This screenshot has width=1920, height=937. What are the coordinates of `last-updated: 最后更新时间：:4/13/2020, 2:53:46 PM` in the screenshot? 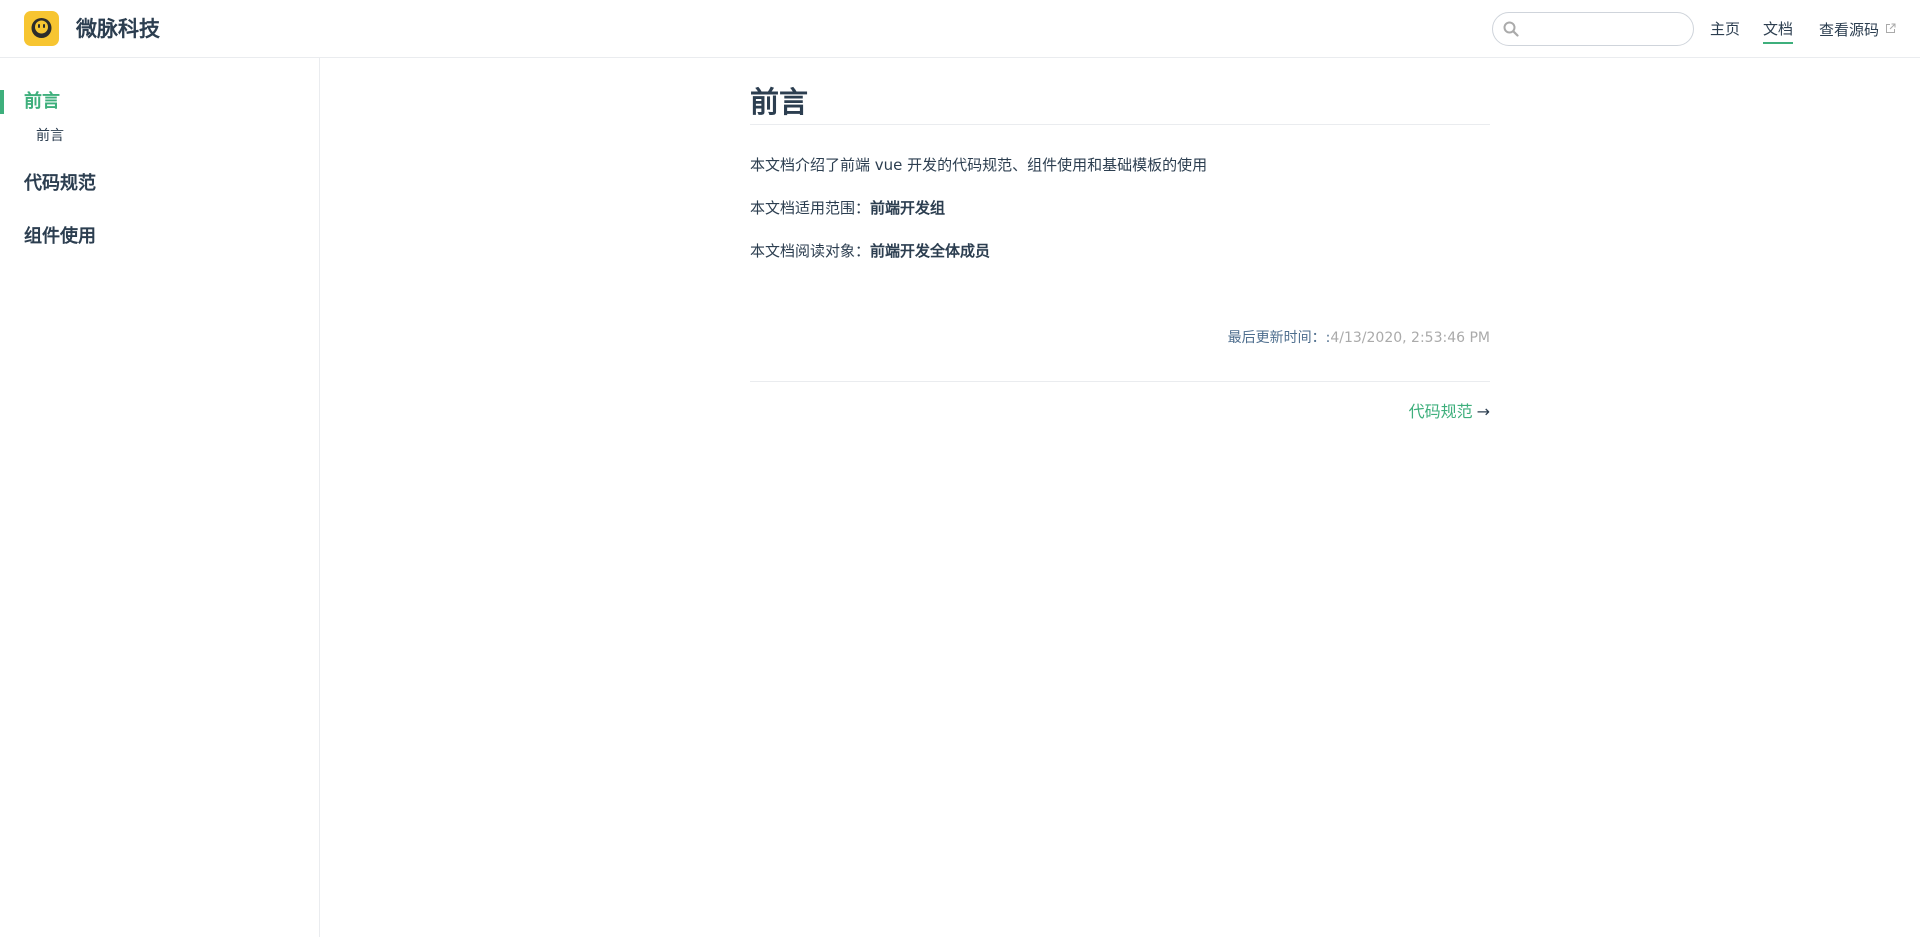 It's located at (1359, 338).